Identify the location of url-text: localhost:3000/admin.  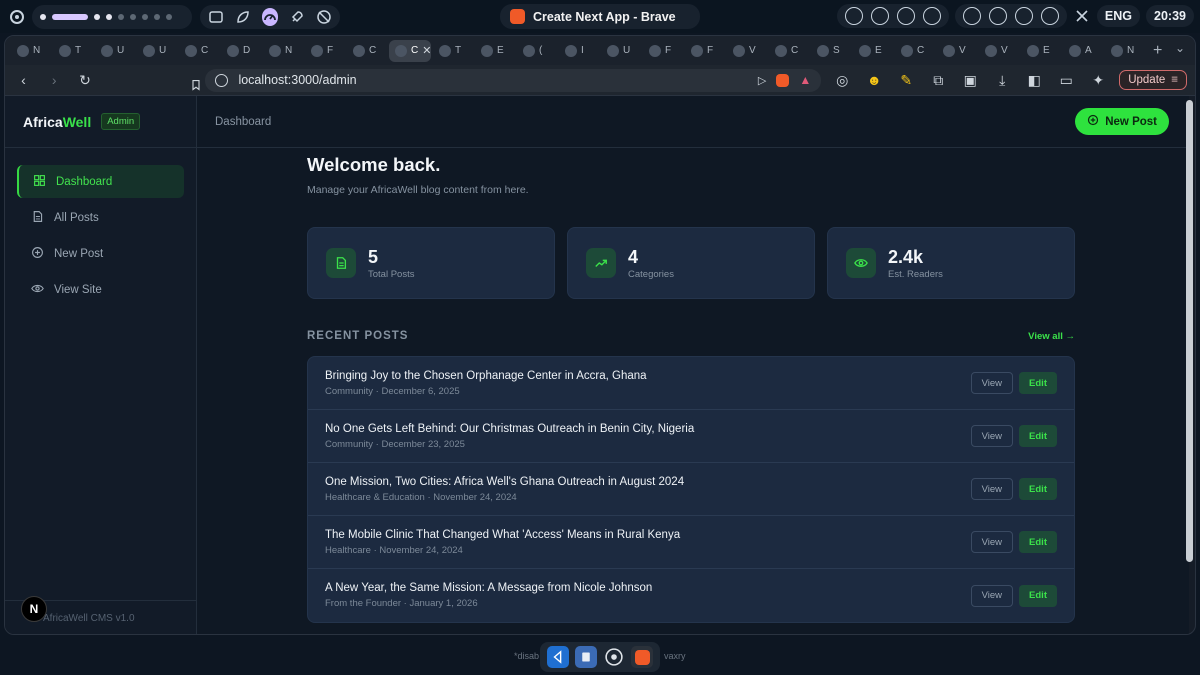
(492, 80).